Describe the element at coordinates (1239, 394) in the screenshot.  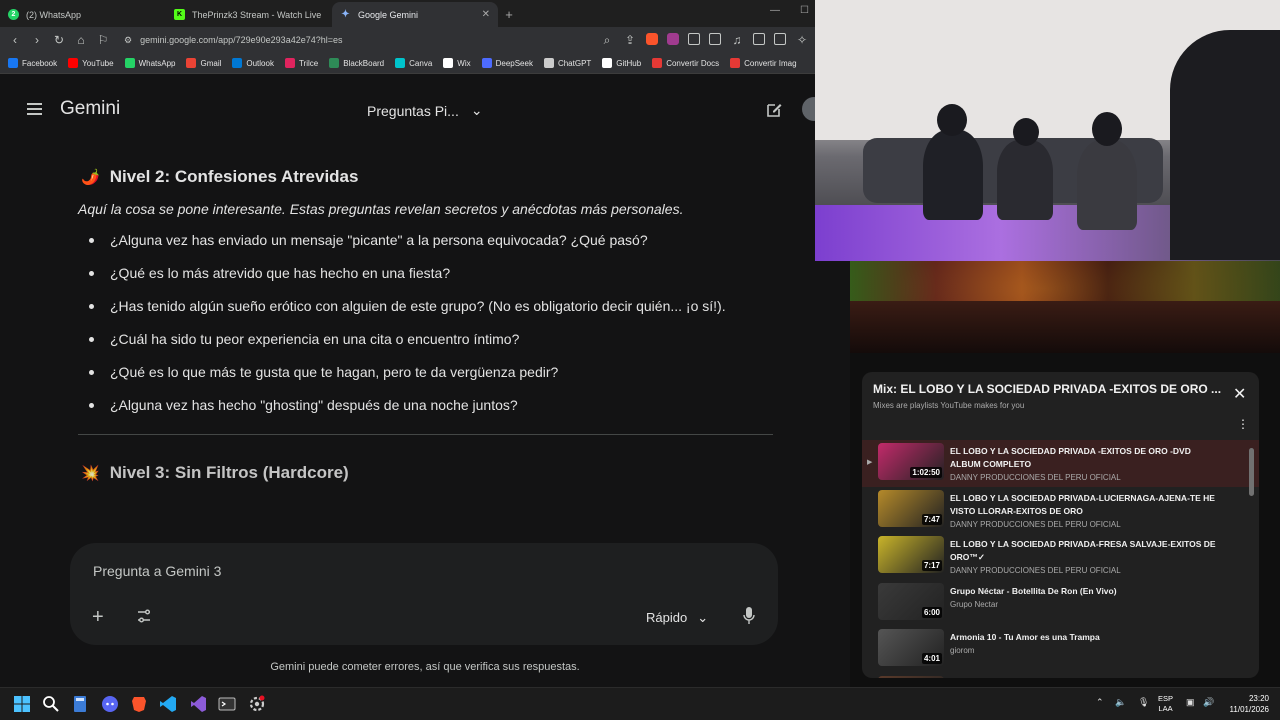
I see `close-icon: ✕` at that location.